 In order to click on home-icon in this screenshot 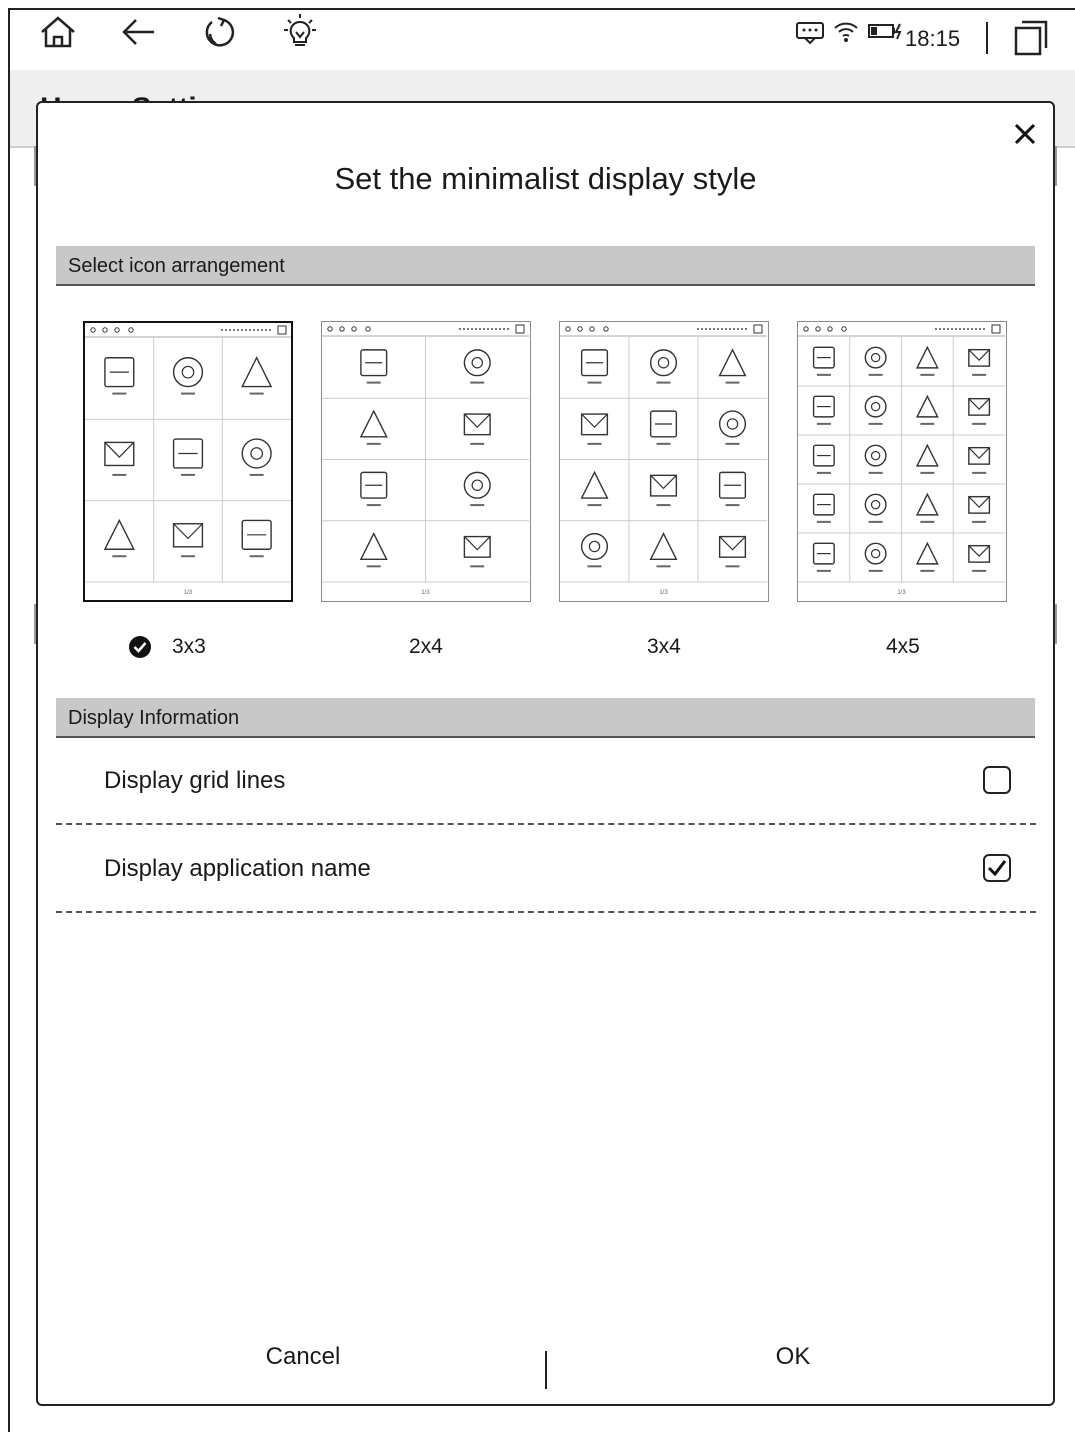, I will do `click(58, 32)`.